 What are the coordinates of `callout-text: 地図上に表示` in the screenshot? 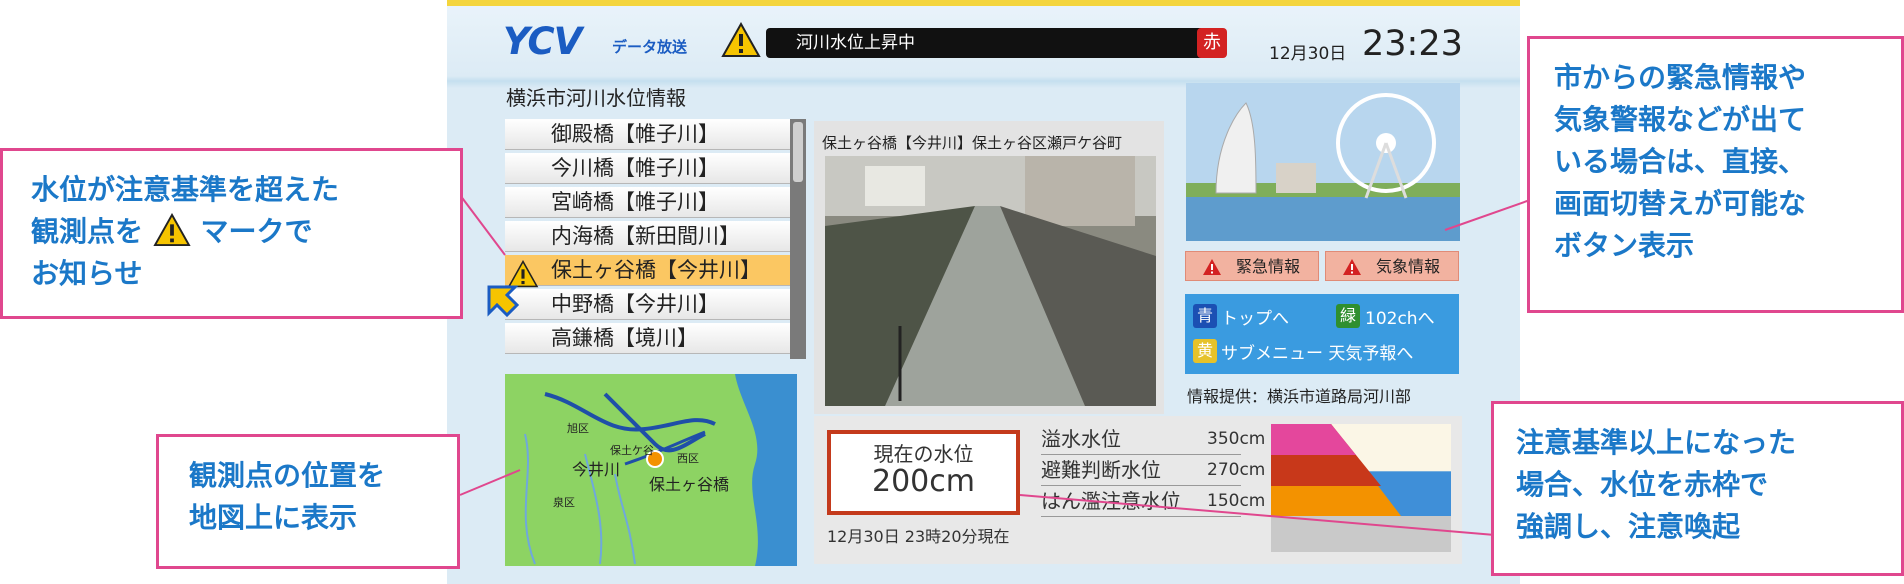 It's located at (273, 517).